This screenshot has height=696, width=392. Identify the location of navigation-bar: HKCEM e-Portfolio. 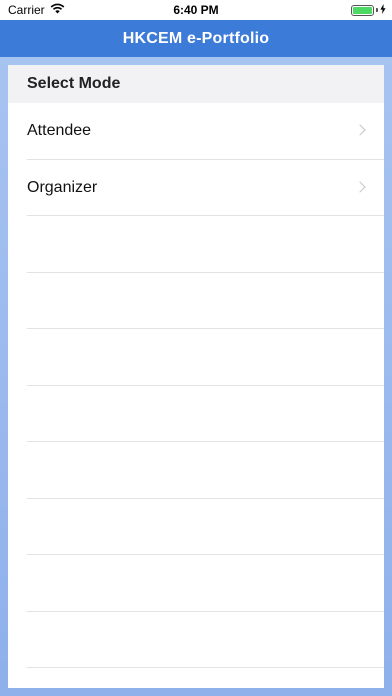
(196, 38).